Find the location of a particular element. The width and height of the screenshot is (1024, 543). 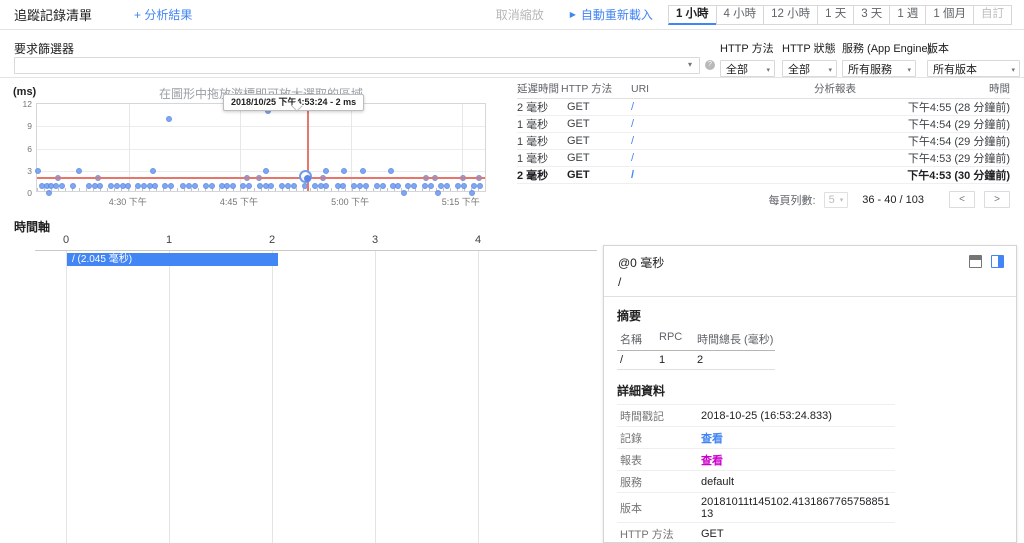

pagination: 每頁列數: 5 ▾ 36 - 40 / 103 < > is located at coordinates (763, 199).